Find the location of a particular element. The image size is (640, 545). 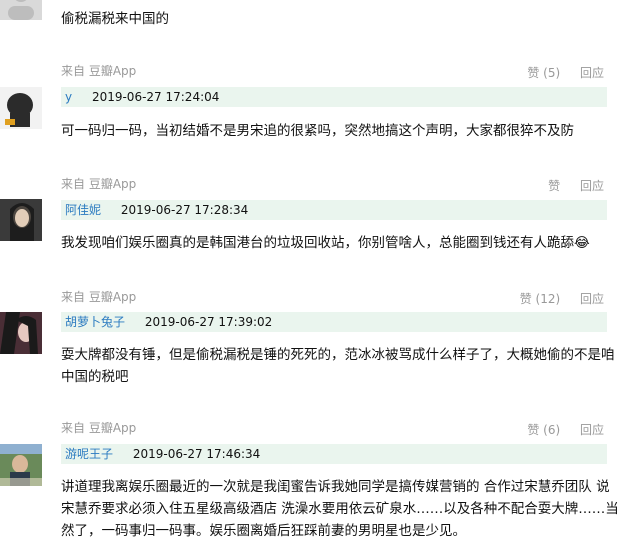

author-link: 游呢王子 is located at coordinates (89, 454).